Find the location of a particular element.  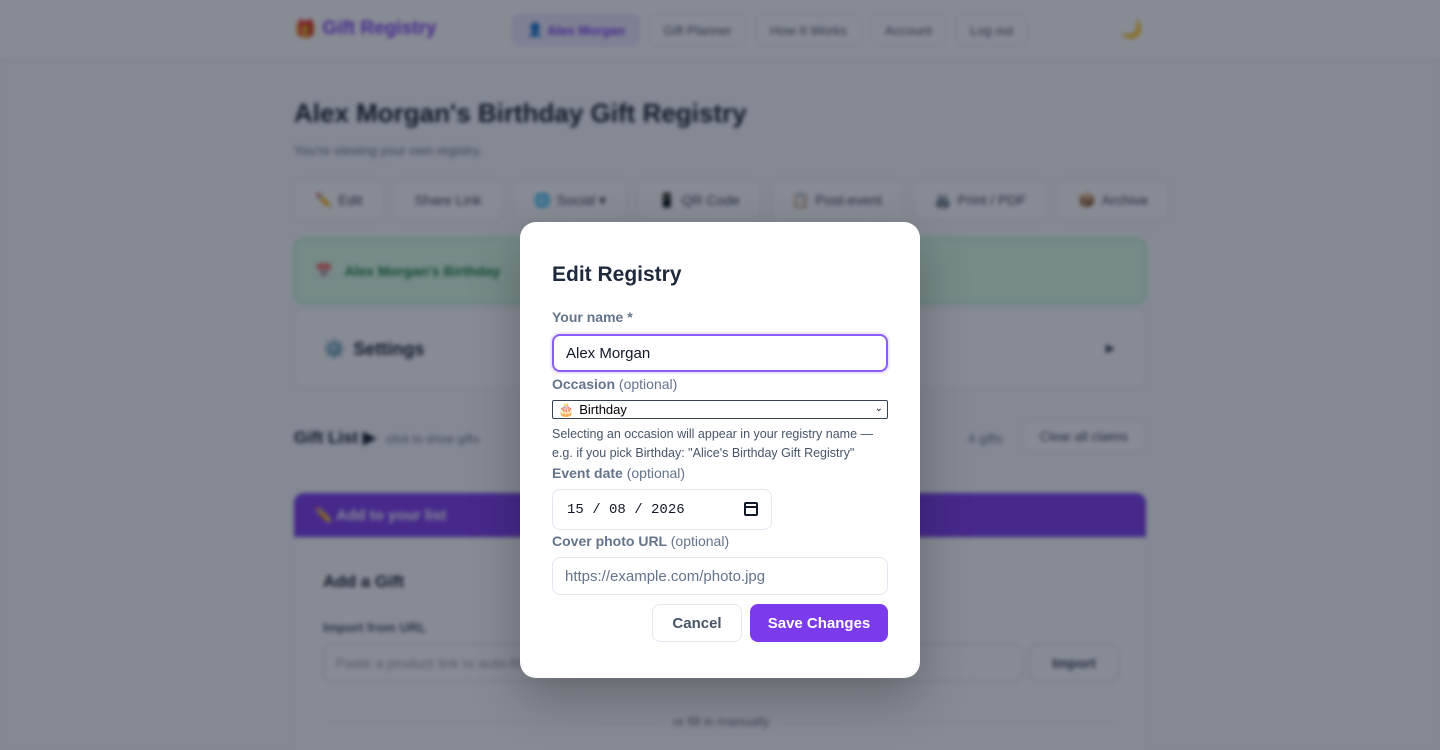

occasion-select: 🎂 Birthday ⌄ is located at coordinates (720, 409).